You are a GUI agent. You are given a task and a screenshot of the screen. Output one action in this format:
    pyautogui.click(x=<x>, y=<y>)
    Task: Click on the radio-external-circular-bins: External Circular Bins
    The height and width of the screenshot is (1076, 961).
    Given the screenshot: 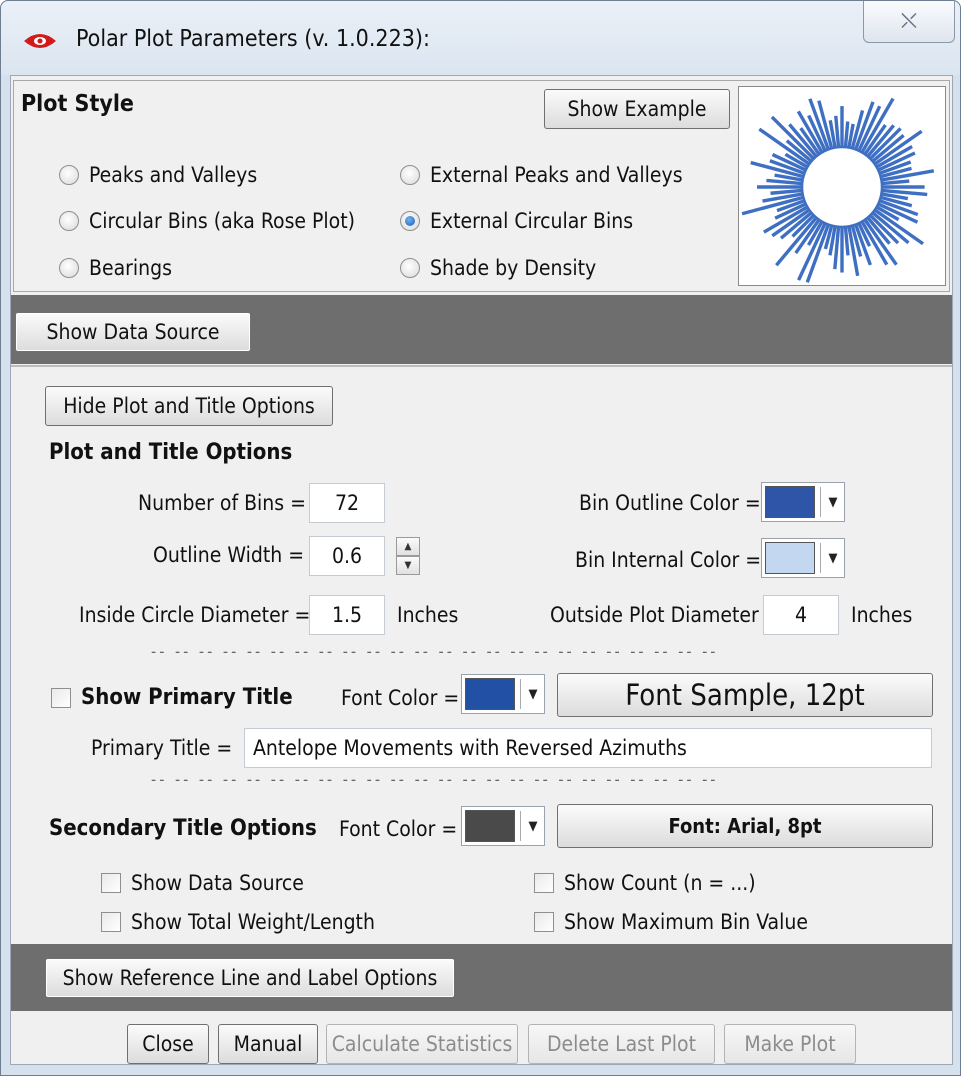 What is the action you would take?
    pyautogui.click(x=516, y=221)
    